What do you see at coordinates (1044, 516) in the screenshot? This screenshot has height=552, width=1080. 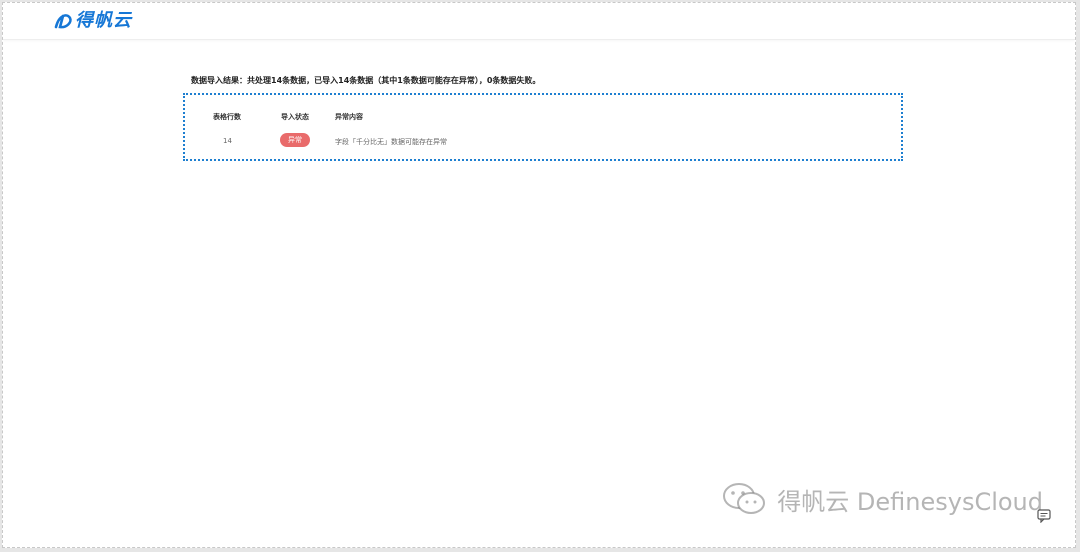 I see `comment-icon` at bounding box center [1044, 516].